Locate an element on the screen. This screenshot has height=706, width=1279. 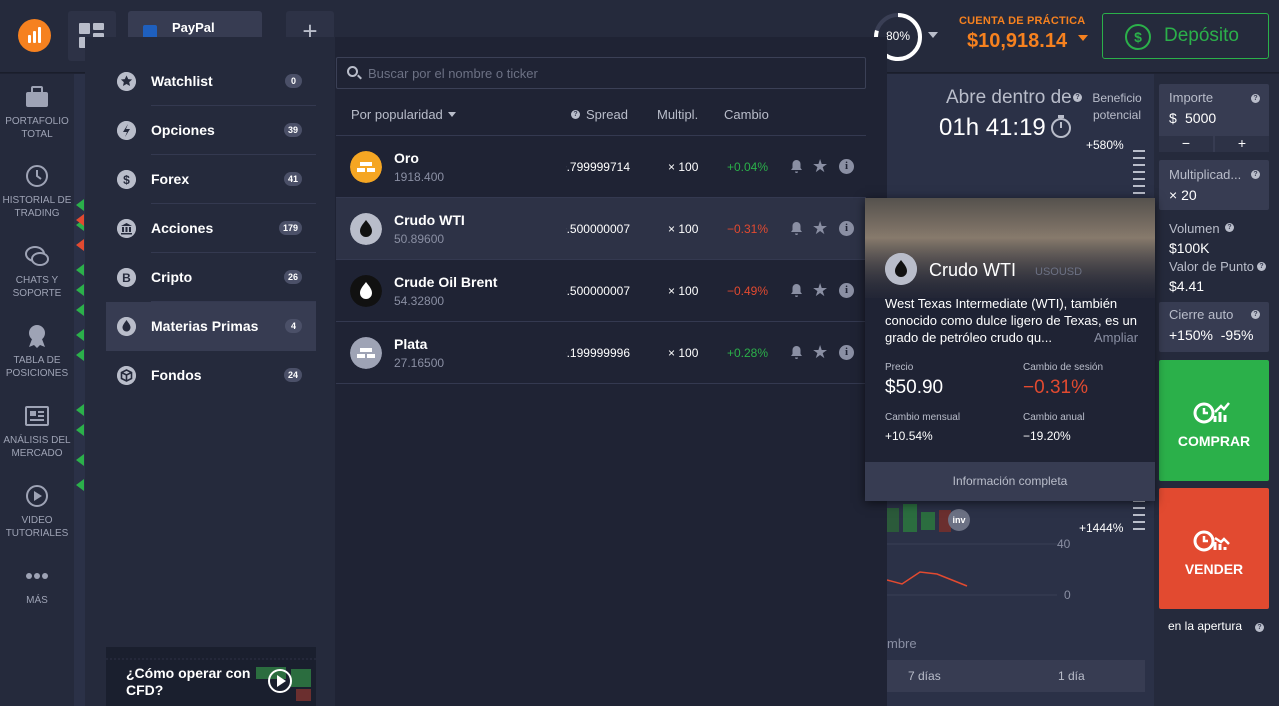
category-commodities: Materias Primas 4 is located at coordinates (211, 326).